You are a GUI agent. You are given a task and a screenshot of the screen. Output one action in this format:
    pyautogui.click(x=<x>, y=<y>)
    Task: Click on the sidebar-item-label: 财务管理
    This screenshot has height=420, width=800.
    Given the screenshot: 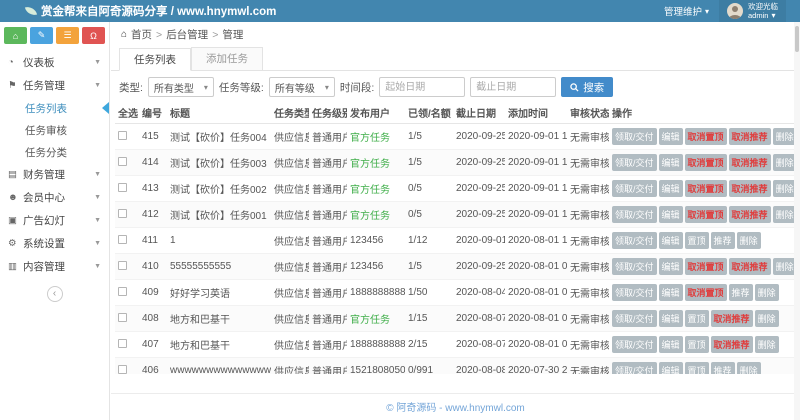 What is the action you would take?
    pyautogui.click(x=44, y=175)
    